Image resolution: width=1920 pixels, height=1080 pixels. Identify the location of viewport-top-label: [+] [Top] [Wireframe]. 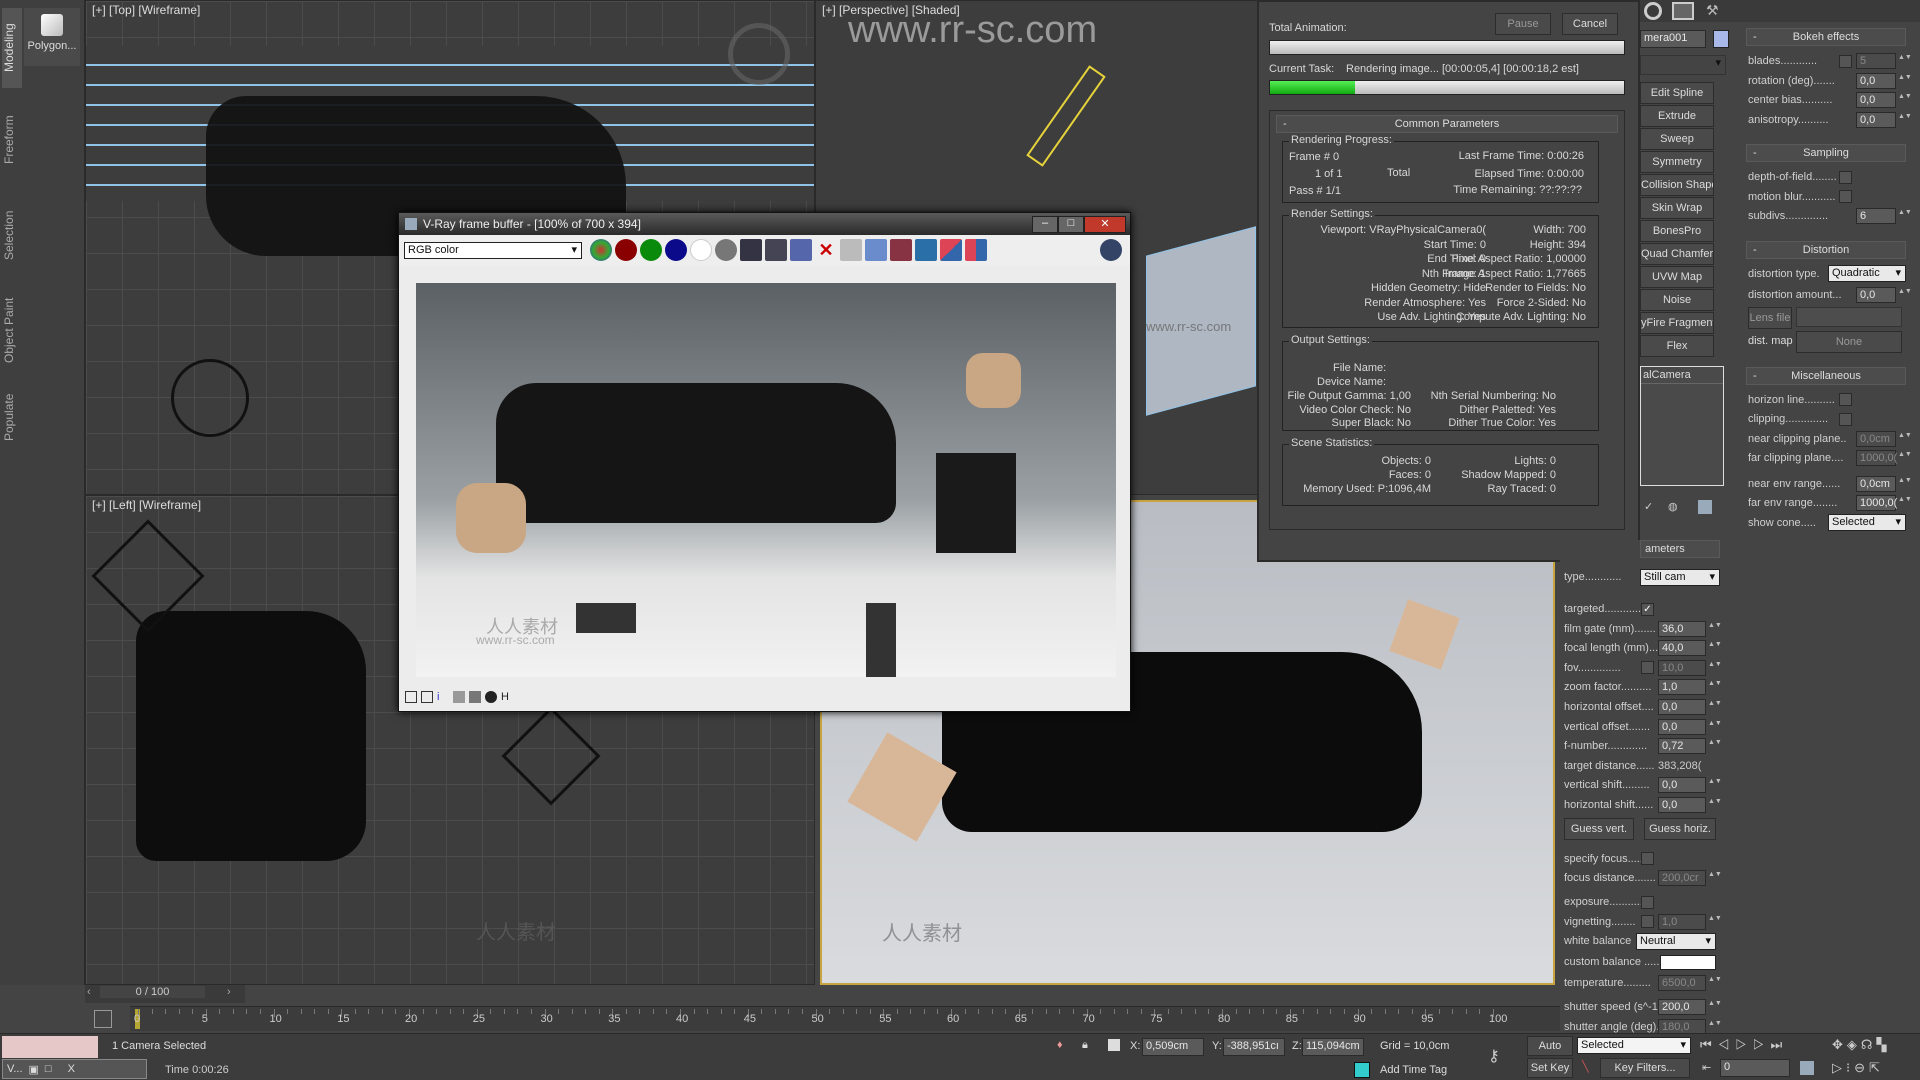
(146, 10).